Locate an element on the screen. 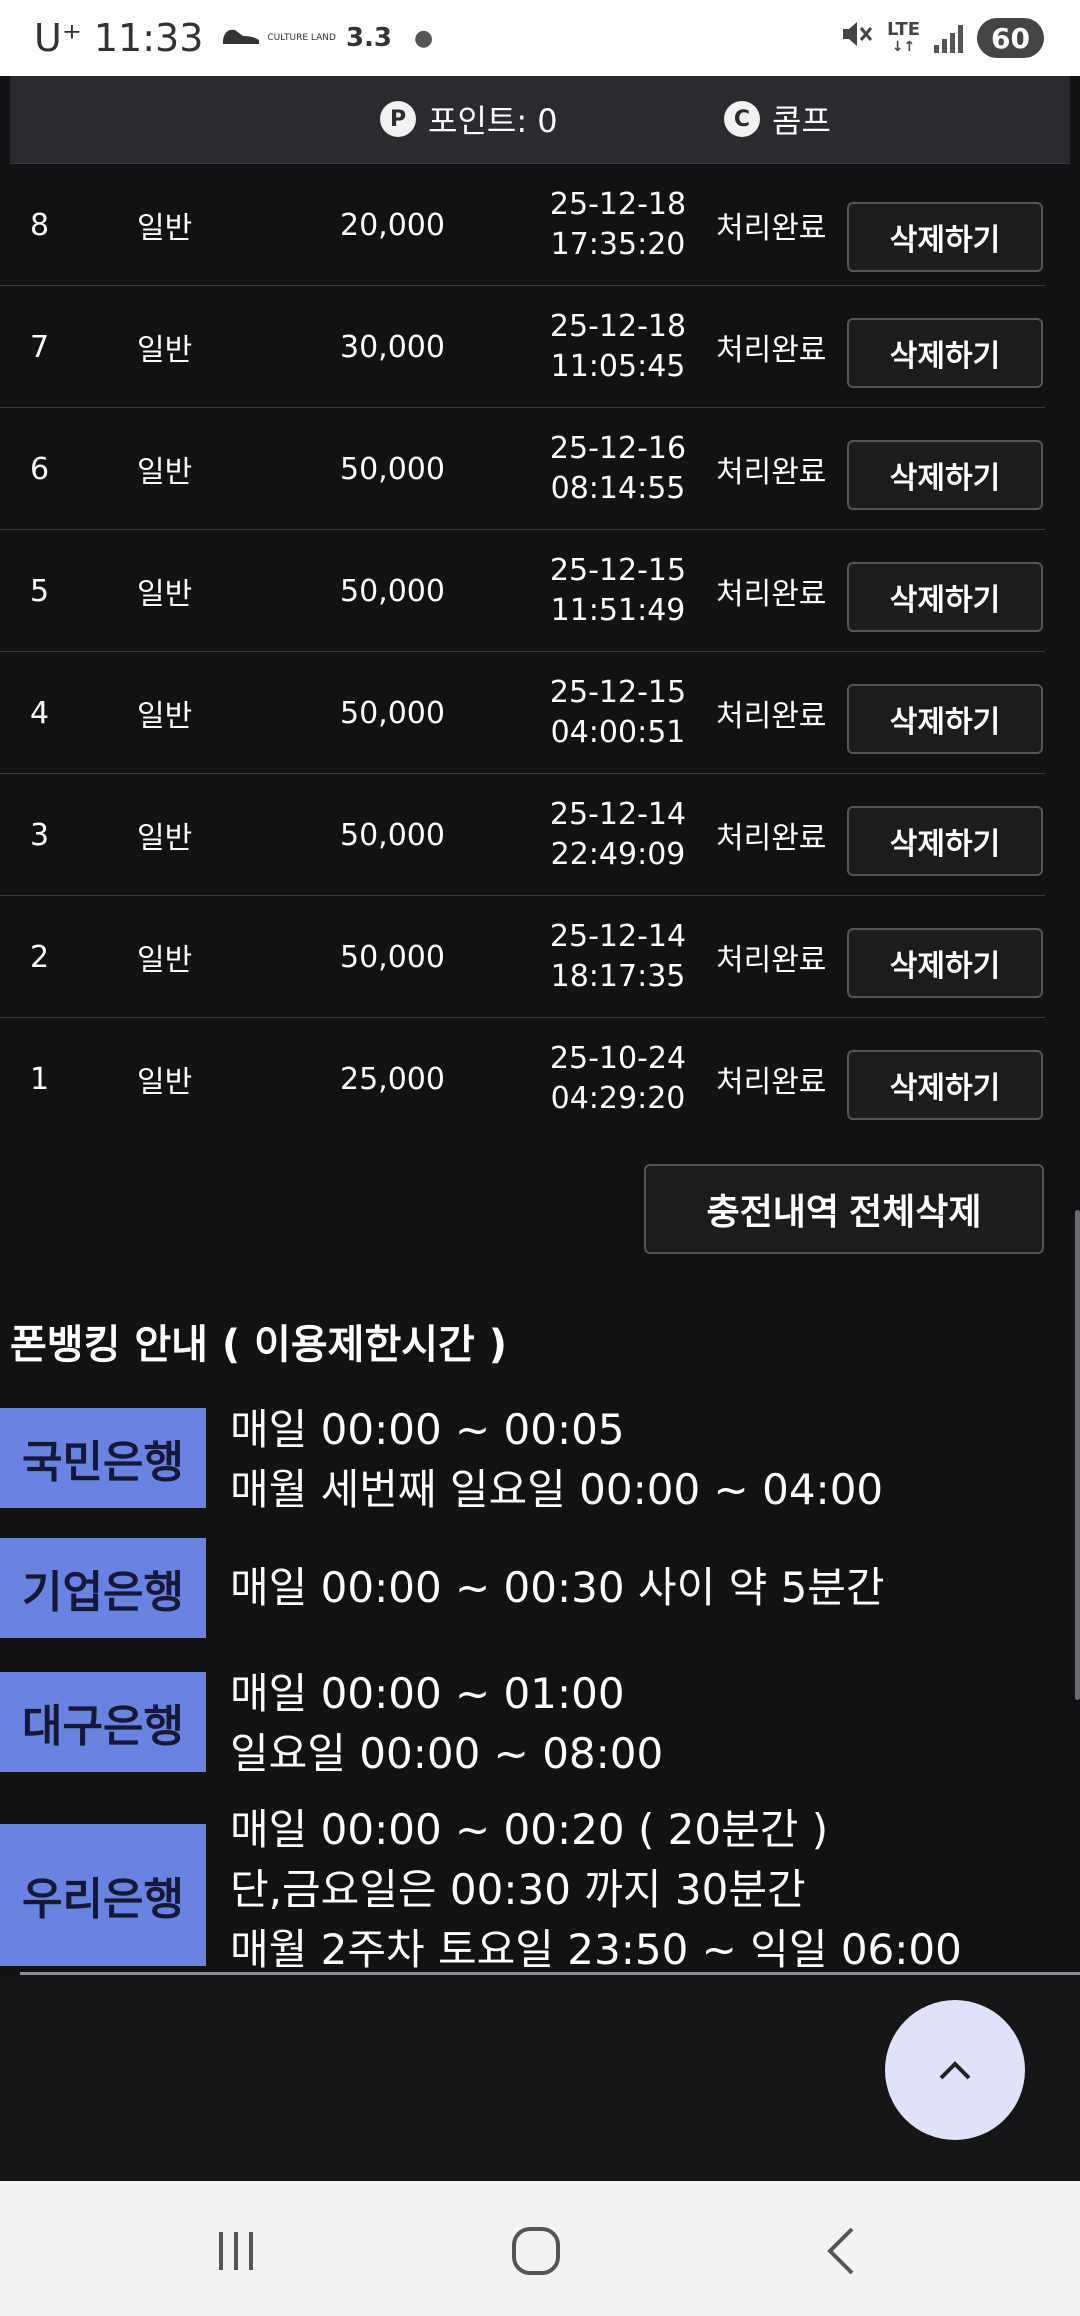  row-date: 25-12-16 is located at coordinates (618, 448).